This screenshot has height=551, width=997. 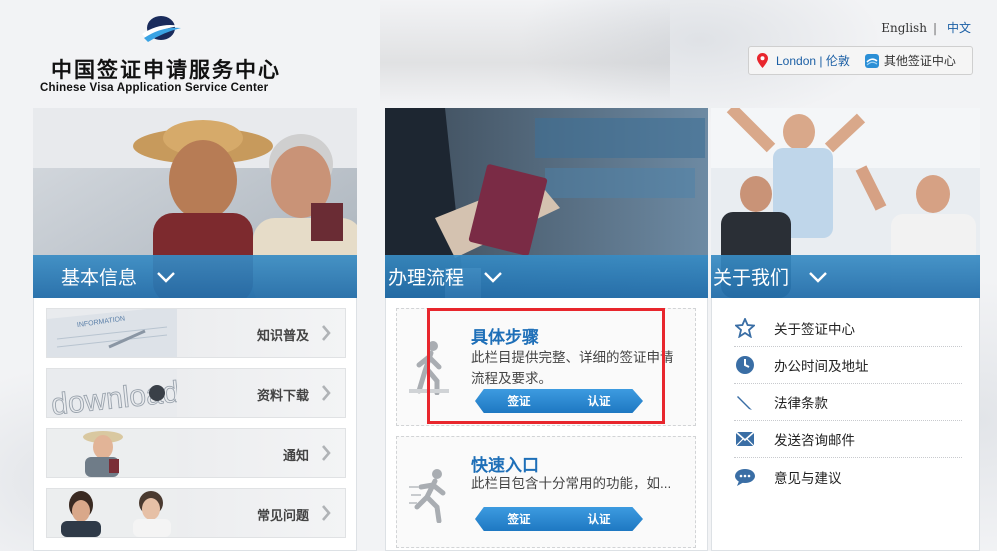 I want to click on list-item-downloads: download 资料下载, so click(x=196, y=393).